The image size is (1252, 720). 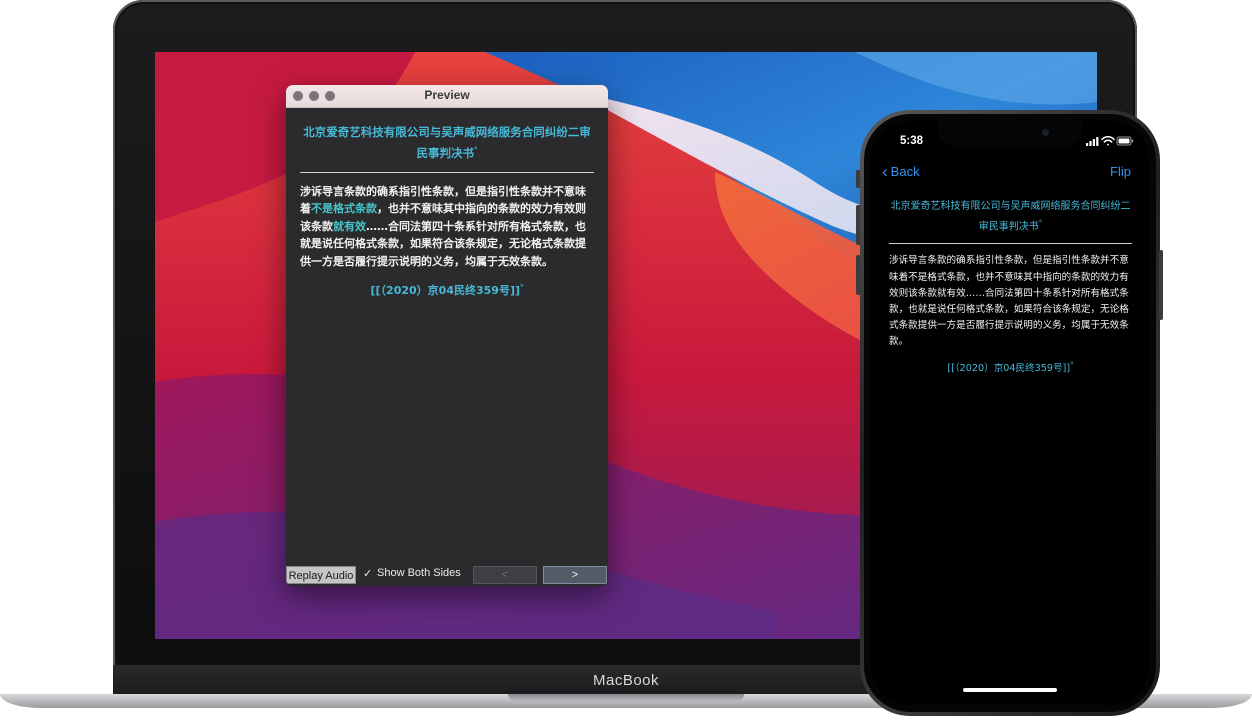 What do you see at coordinates (1125, 141) in the screenshot?
I see `battery-icon` at bounding box center [1125, 141].